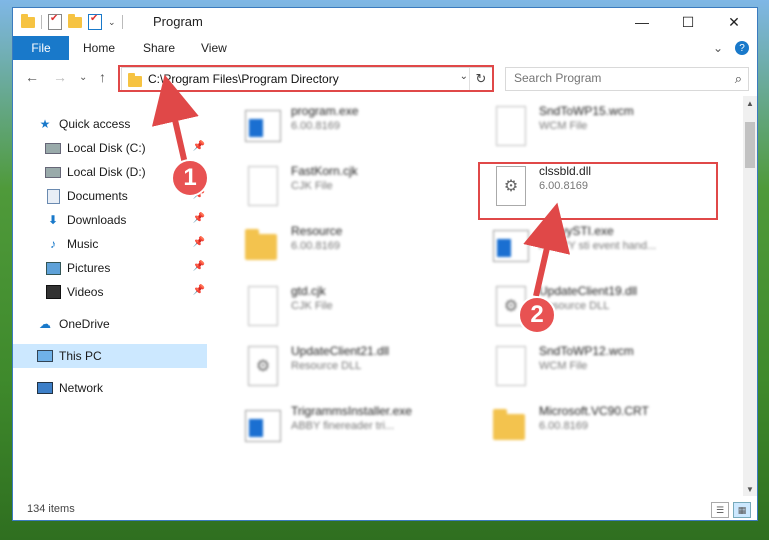 Image resolution: width=769 pixels, height=540 pixels. Describe the element at coordinates (537, 315) in the screenshot. I see `step-marker-2: 2` at that location.